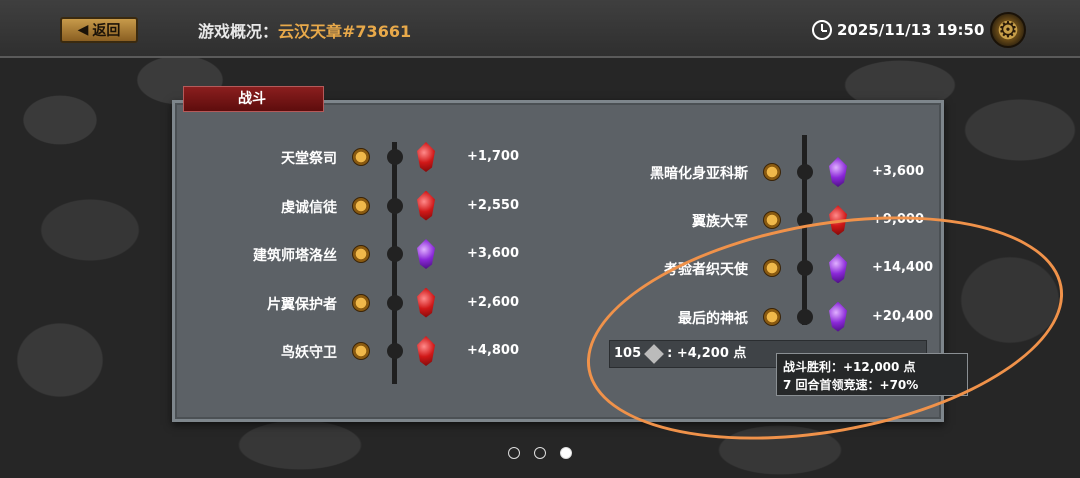 Image resolution: width=1080 pixels, height=478 pixels. Describe the element at coordinates (654, 354) in the screenshot. I see `points-icon` at that location.